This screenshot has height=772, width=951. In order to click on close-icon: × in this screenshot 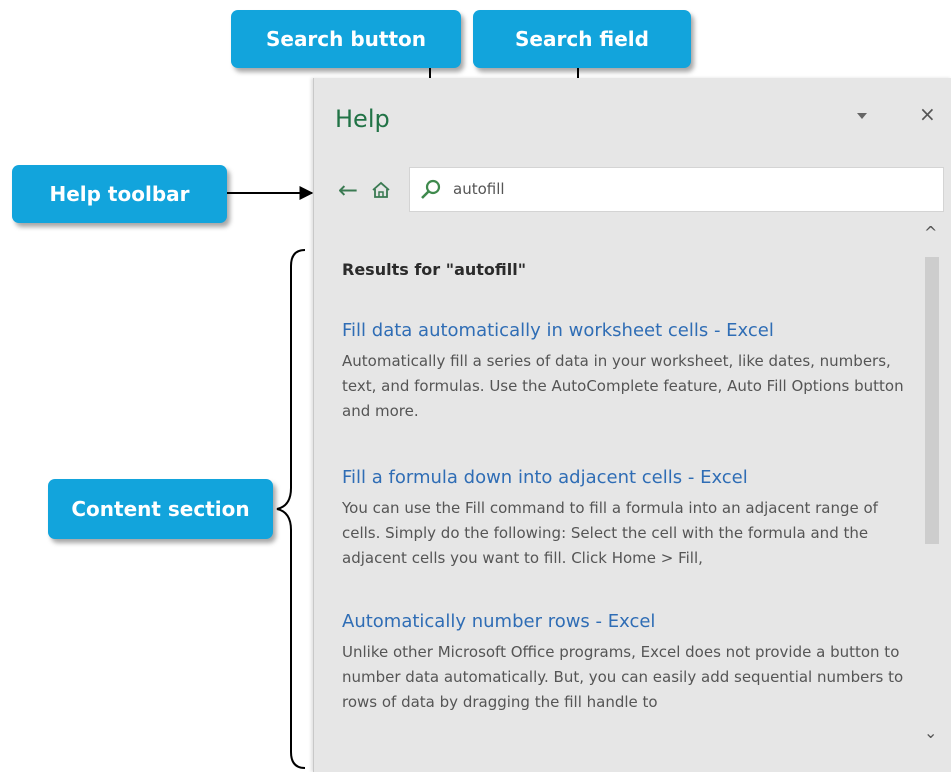, I will do `click(927, 114)`.